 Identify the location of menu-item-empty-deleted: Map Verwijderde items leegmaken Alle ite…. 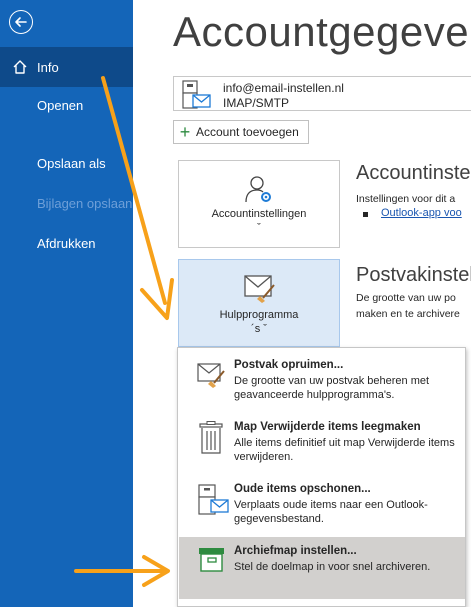
(322, 444).